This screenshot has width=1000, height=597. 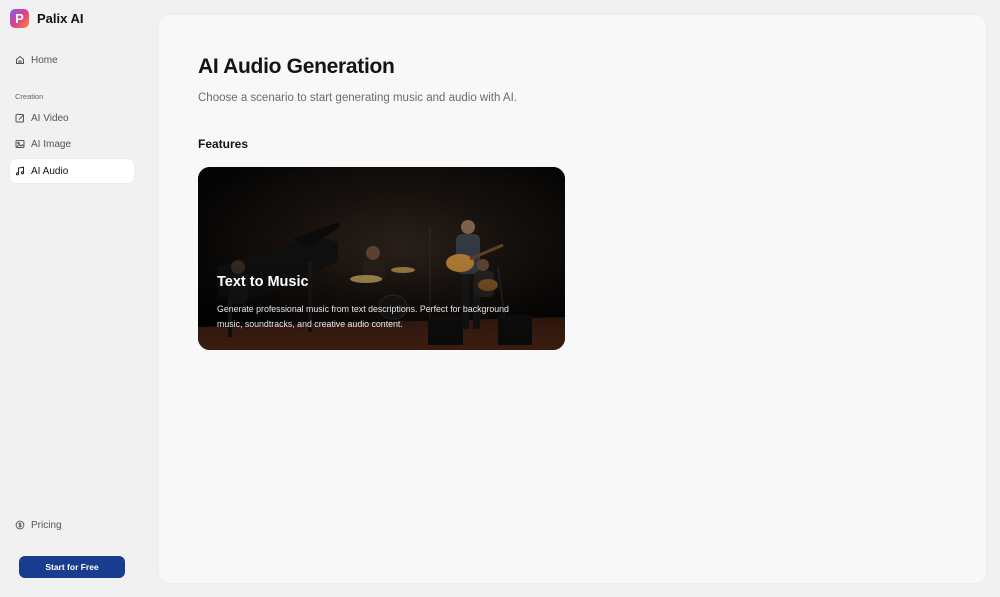 What do you see at coordinates (50, 171) in the screenshot?
I see `sidebar-item-label: AI Audio` at bounding box center [50, 171].